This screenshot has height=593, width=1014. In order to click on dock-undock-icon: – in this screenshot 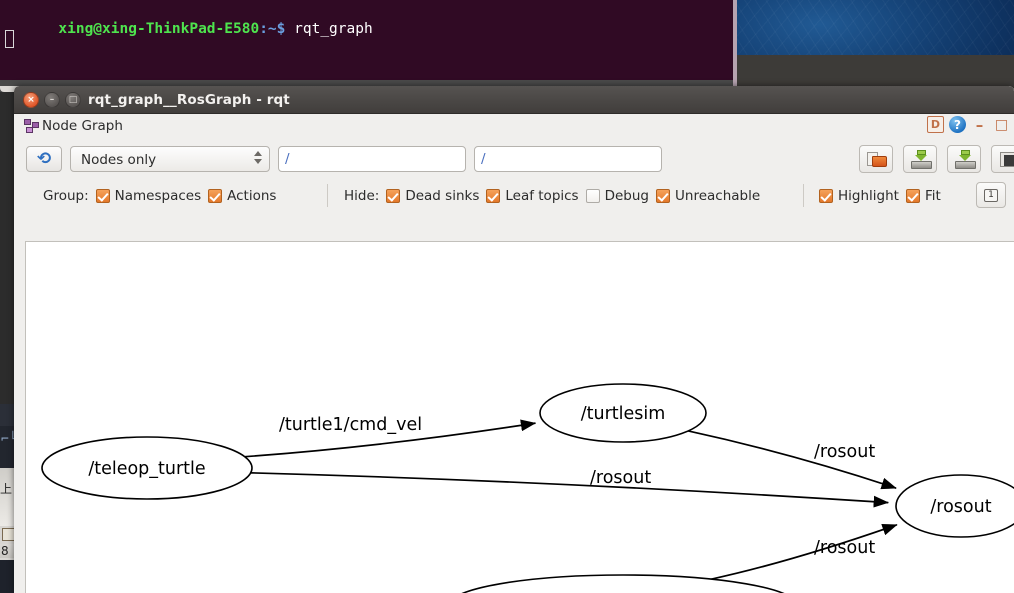, I will do `click(979, 125)`.